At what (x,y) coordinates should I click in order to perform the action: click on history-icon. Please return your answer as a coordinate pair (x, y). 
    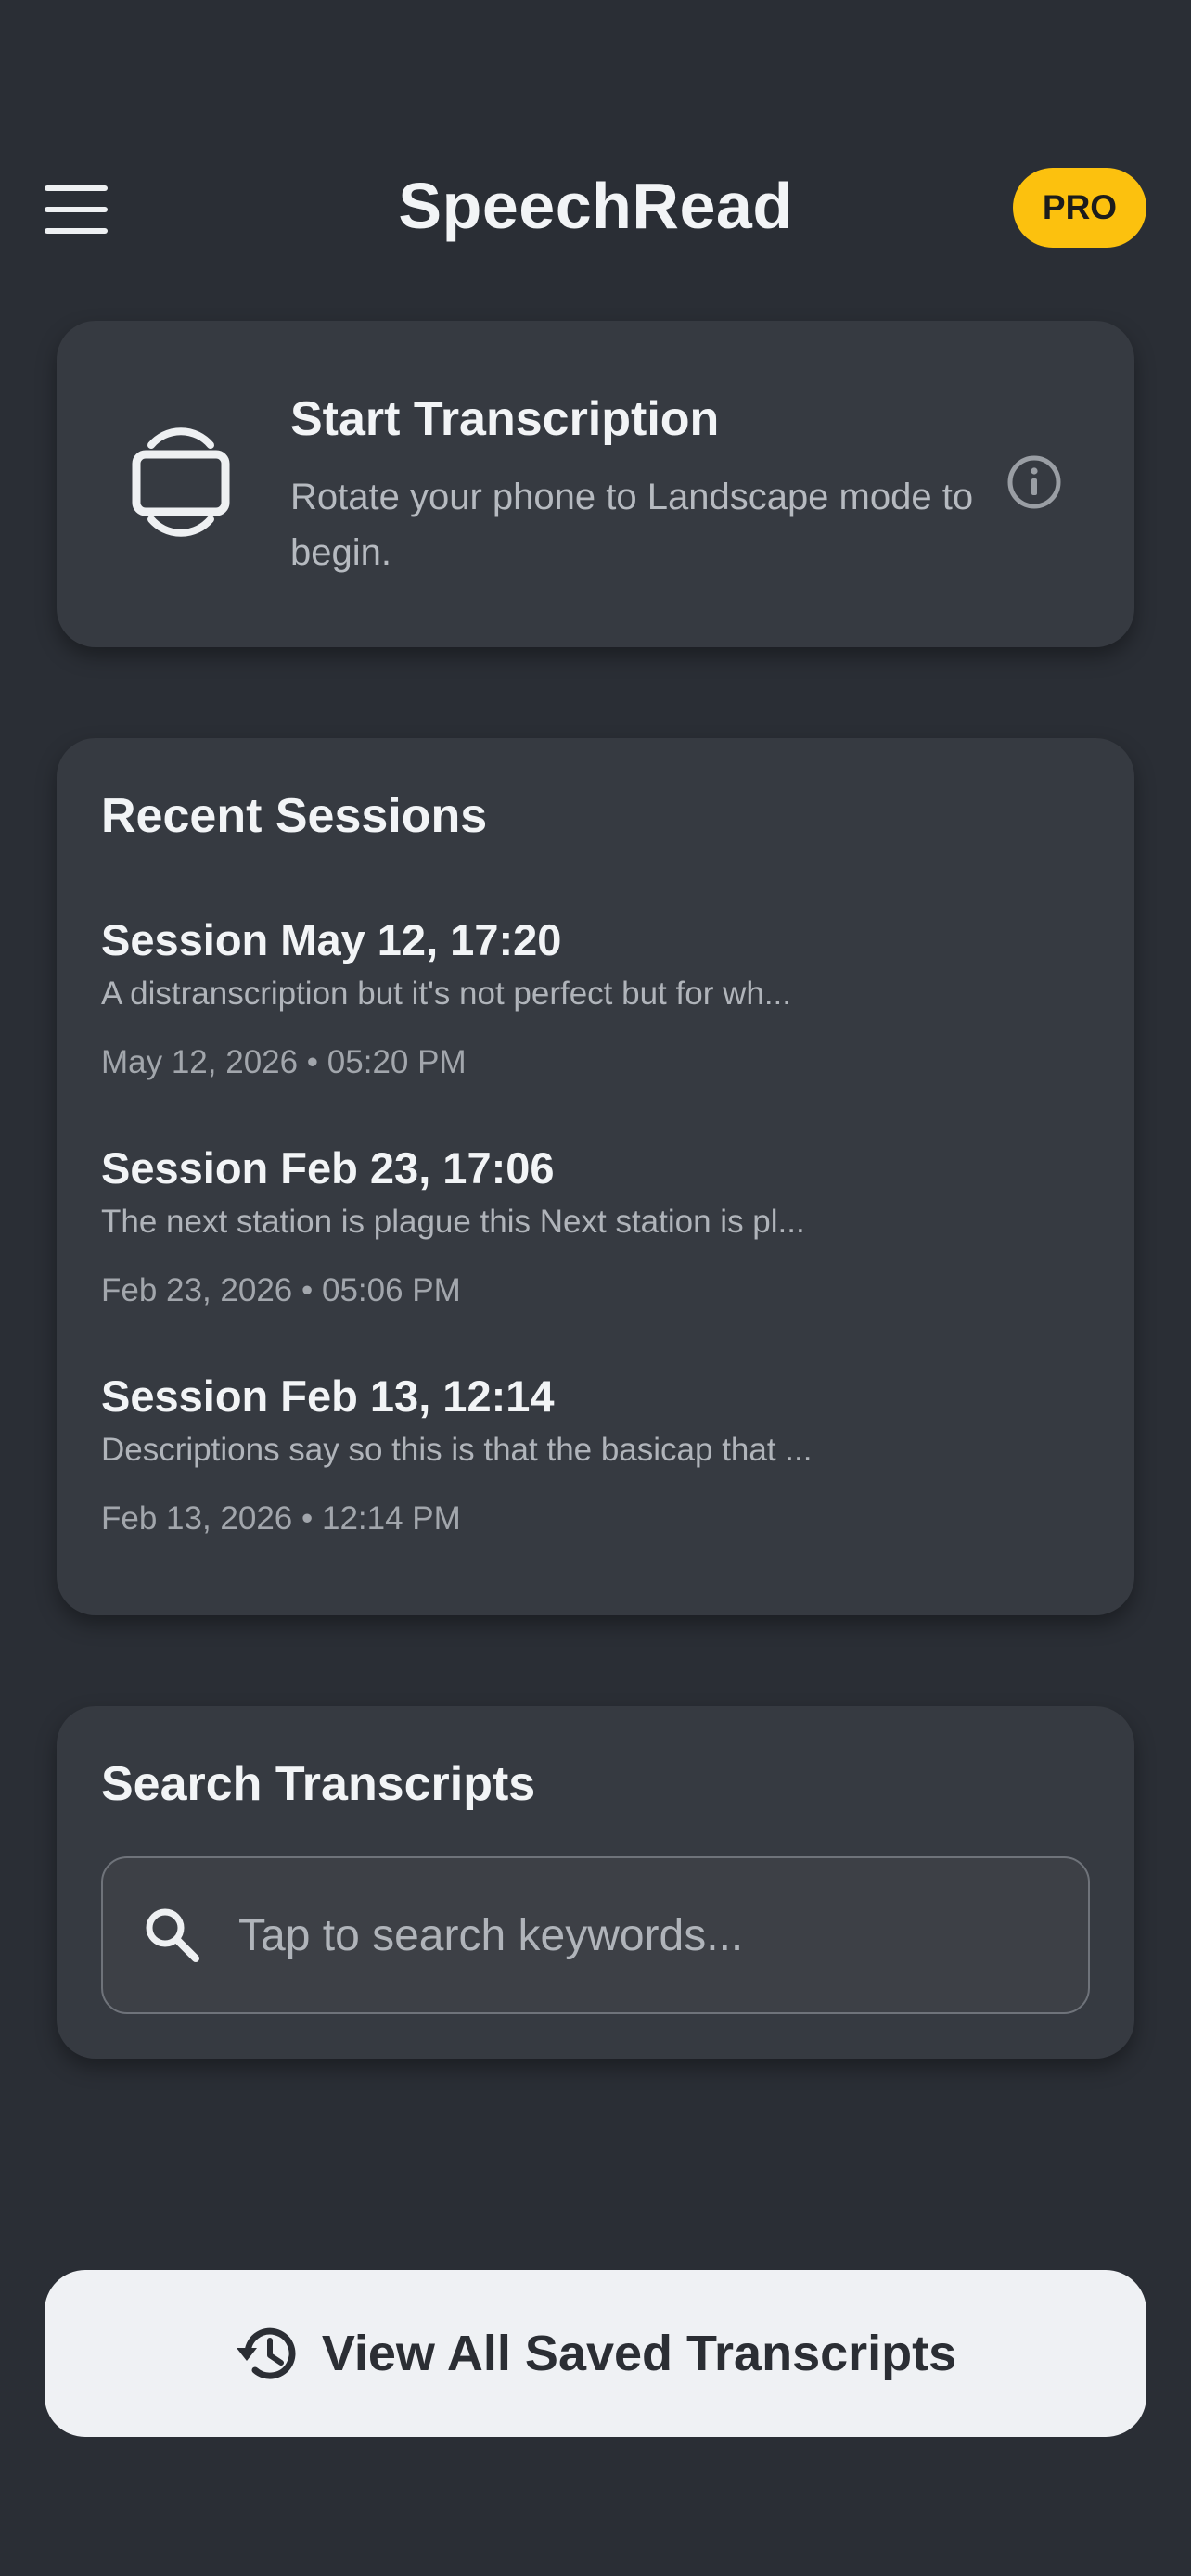
    Looking at the image, I should click on (266, 2353).